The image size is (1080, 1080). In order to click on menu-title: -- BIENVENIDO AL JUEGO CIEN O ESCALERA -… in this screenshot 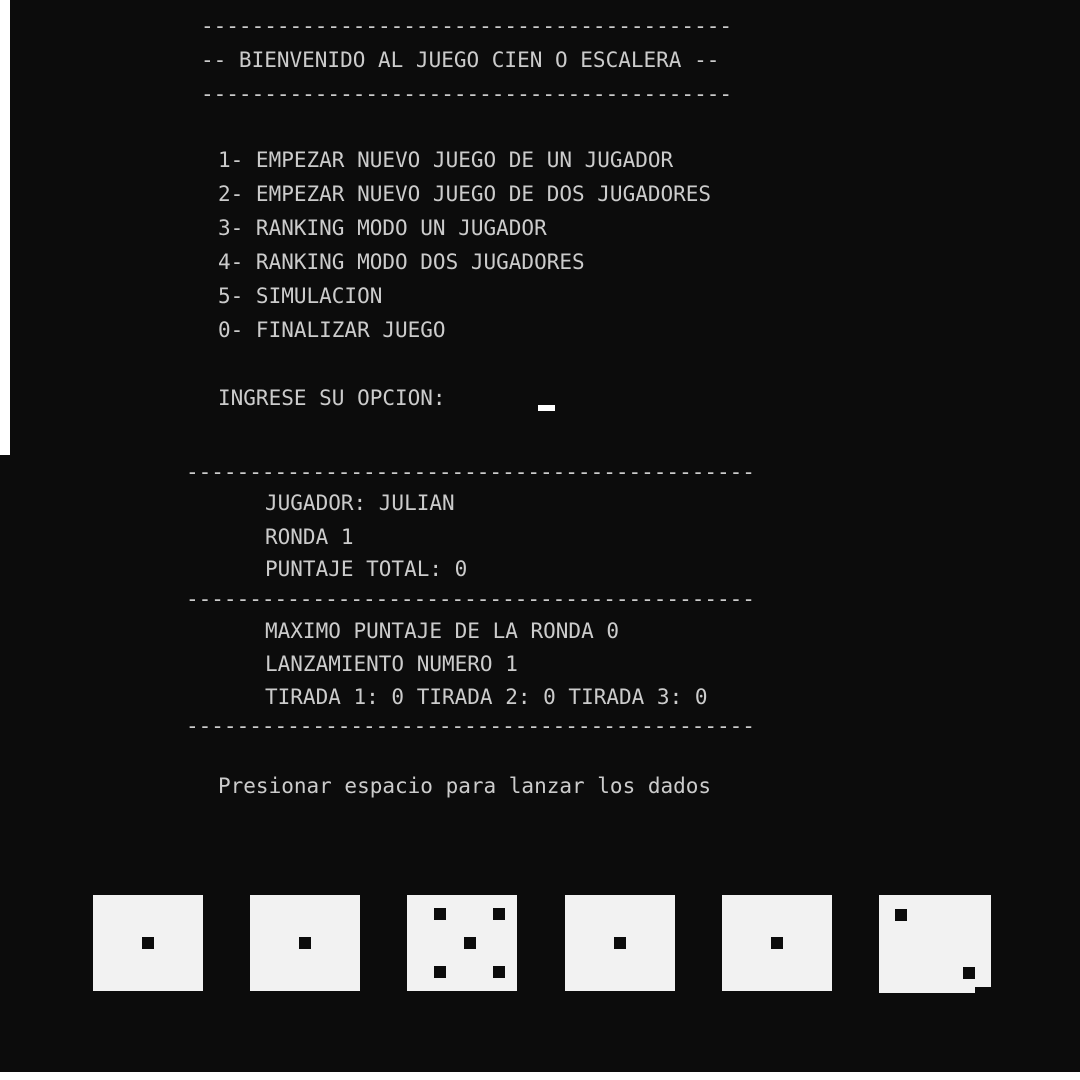, I will do `click(460, 60)`.